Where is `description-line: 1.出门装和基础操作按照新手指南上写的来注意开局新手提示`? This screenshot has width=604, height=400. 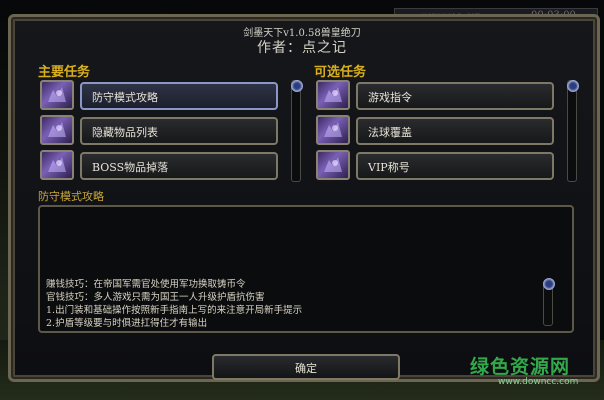 description-line: 1.出门装和基础操作按照新手指南上写的来注意开局新手提示 is located at coordinates (174, 310).